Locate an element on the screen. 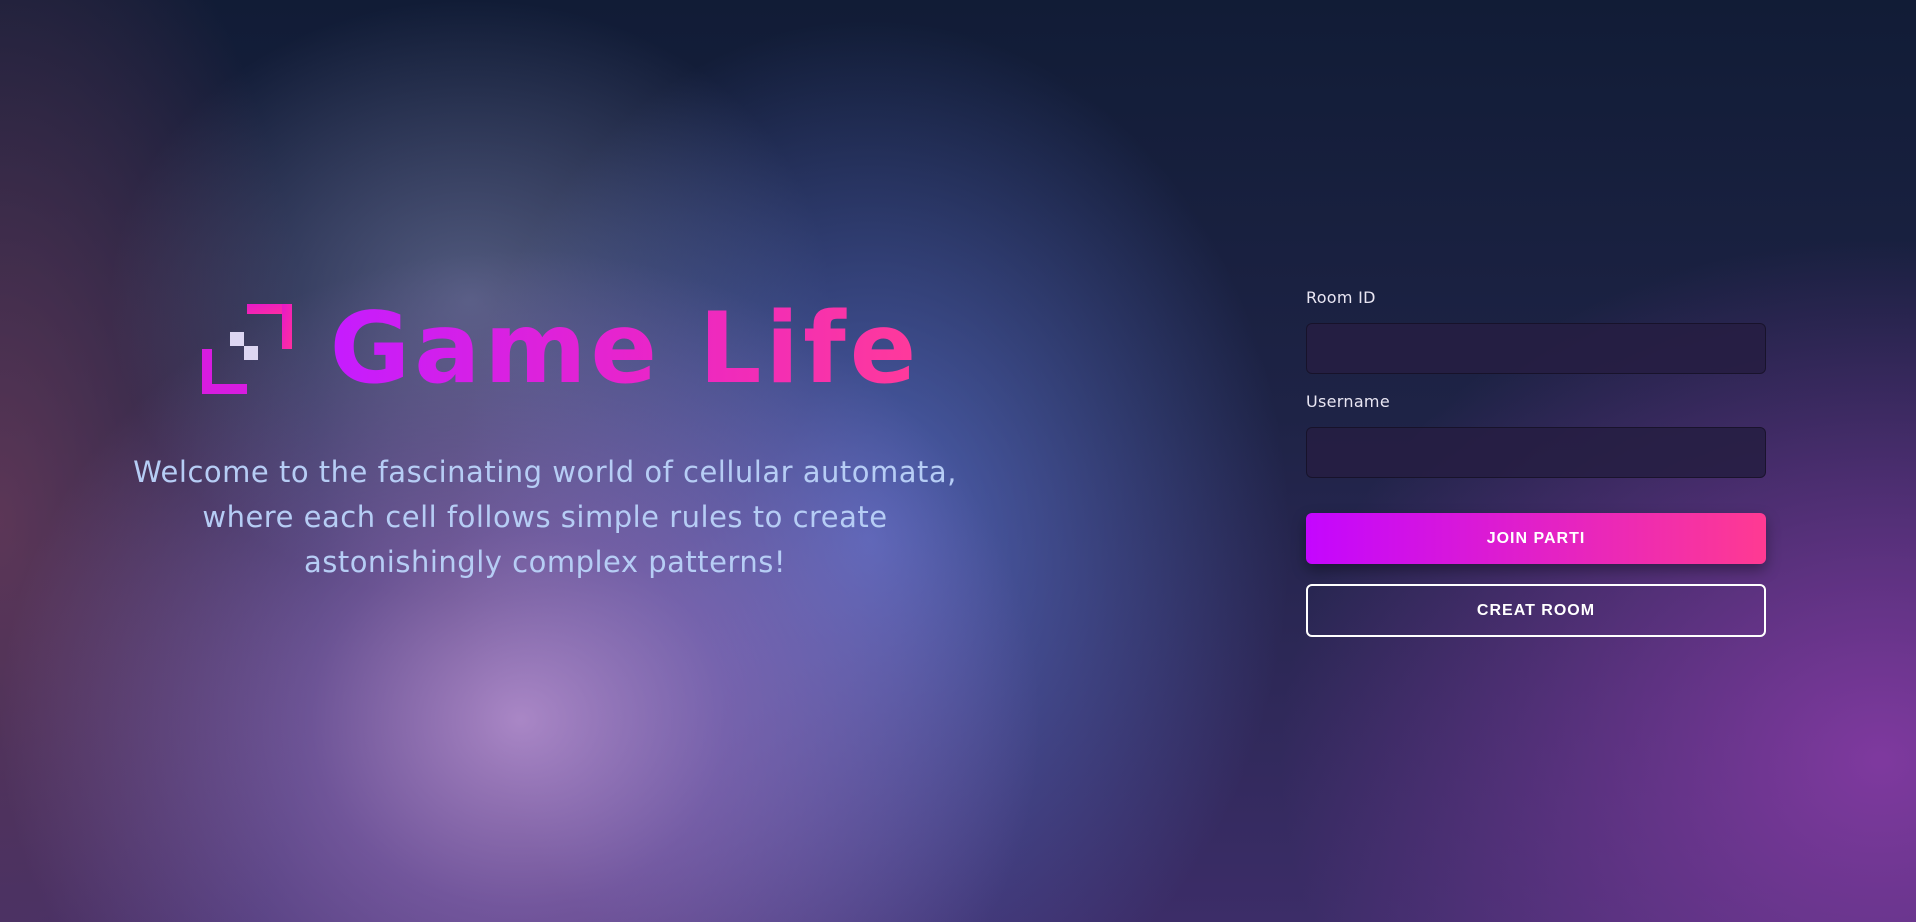  create-room-button: CREAT ROOM is located at coordinates (1536, 610).